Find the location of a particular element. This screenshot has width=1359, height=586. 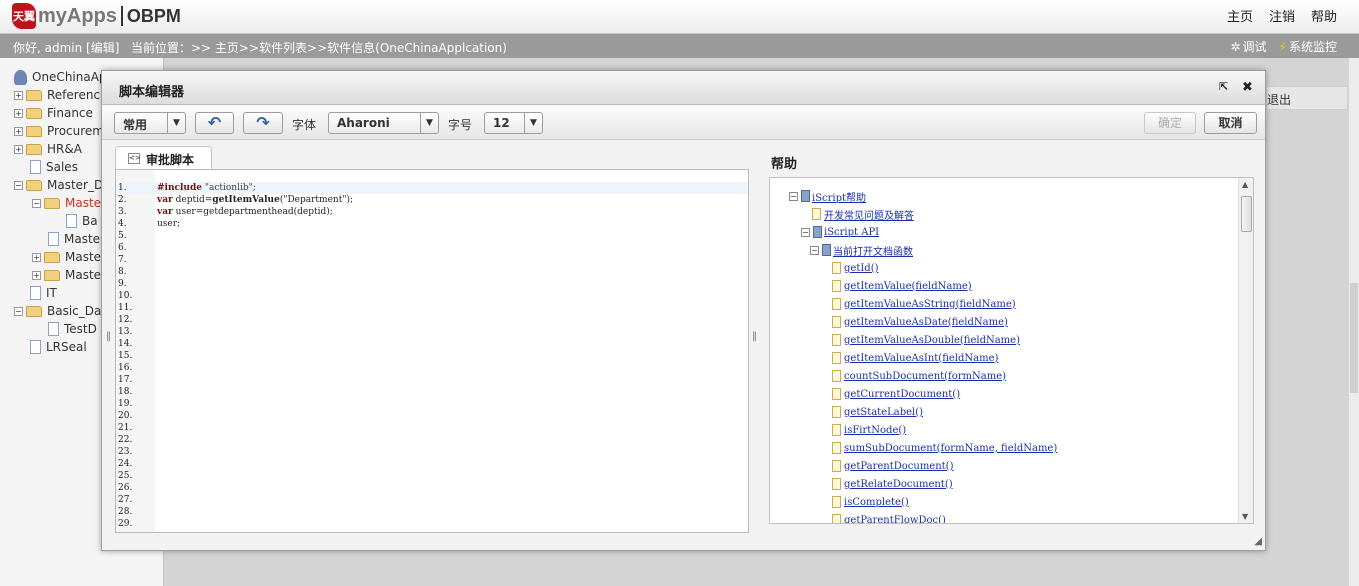

tree-item: + Procurem is located at coordinates (59, 131).